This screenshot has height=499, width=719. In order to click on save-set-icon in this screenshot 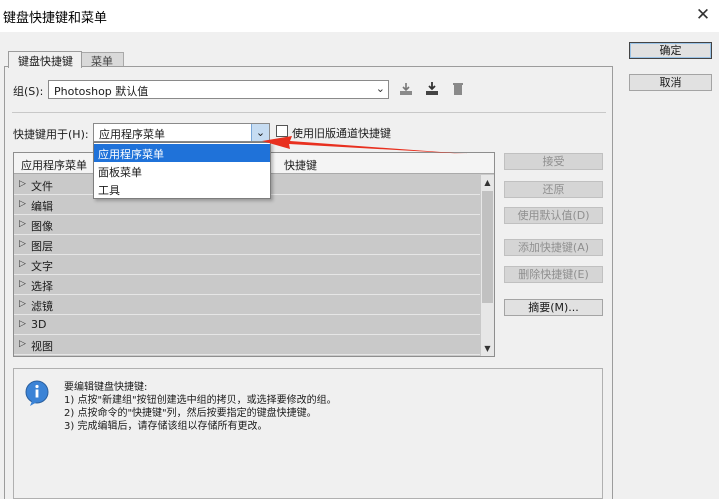, I will do `click(406, 89)`.